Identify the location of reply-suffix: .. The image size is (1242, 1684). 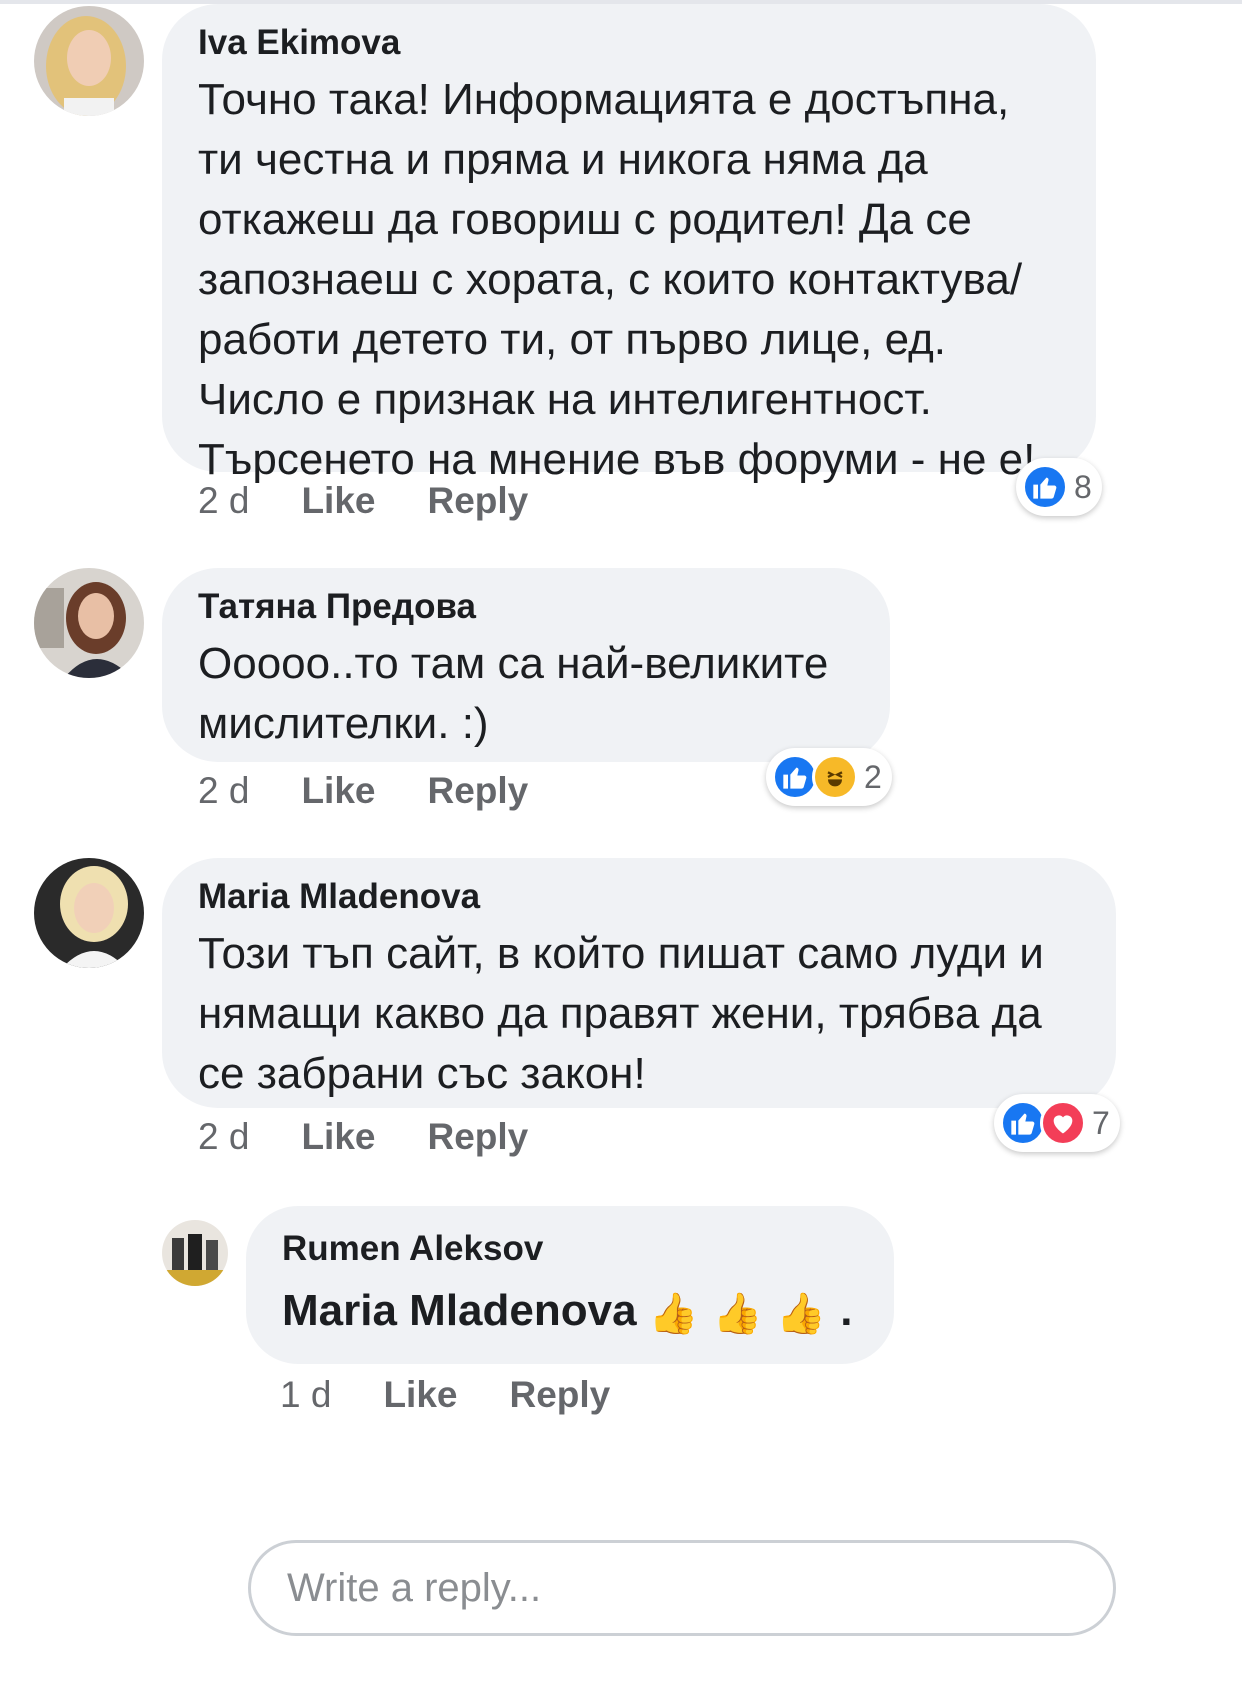
(846, 1310).